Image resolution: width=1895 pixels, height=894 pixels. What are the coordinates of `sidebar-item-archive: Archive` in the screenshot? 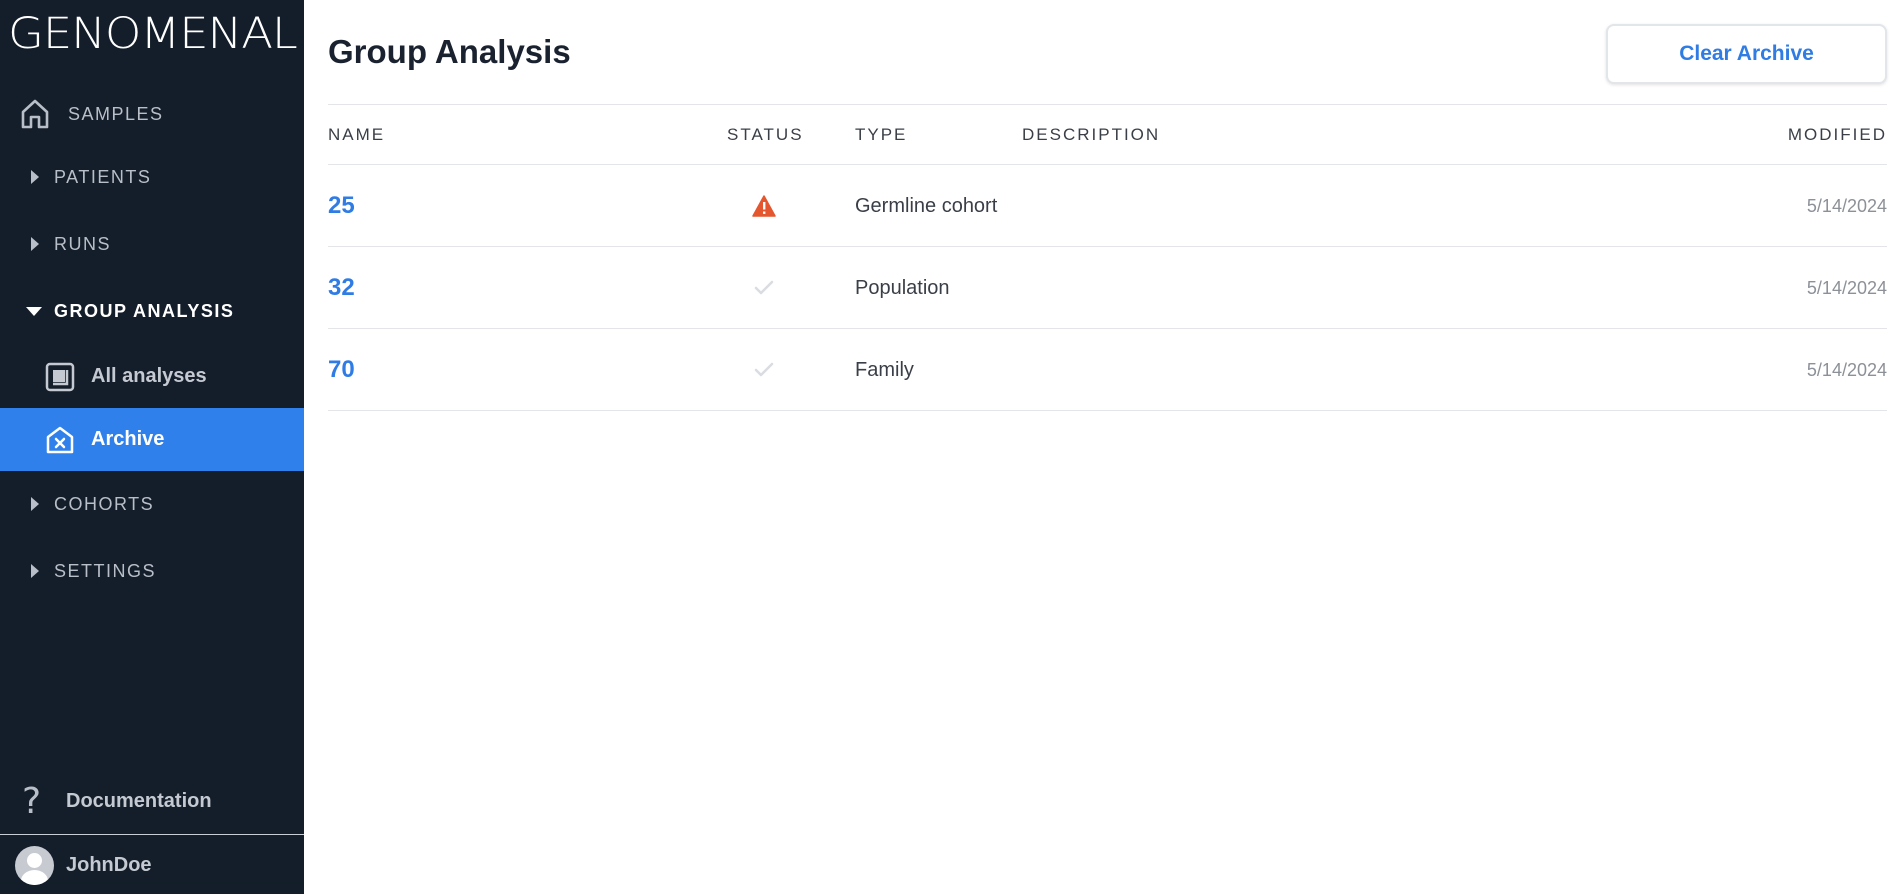 It's located at (152, 439).